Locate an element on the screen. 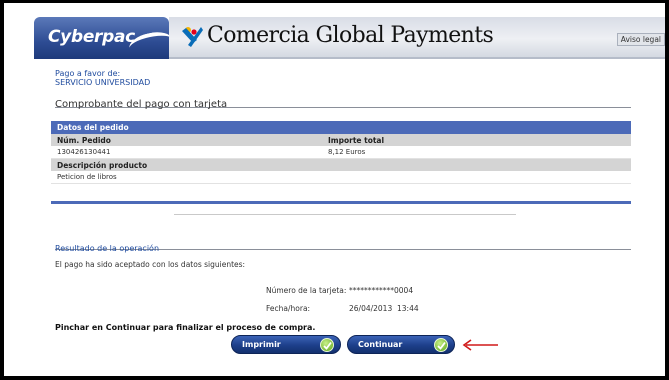 The image size is (669, 380). cyberpac-logo-text: Cyberpac is located at coordinates (91, 37).